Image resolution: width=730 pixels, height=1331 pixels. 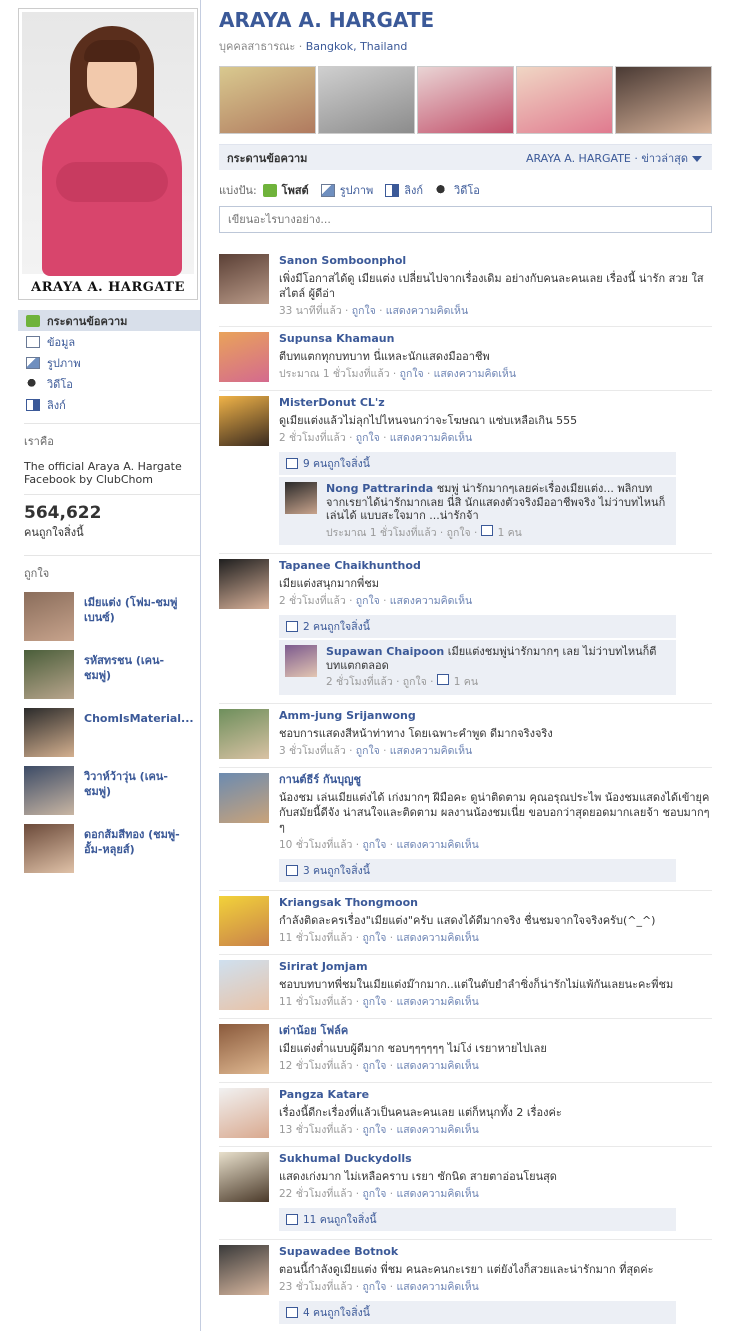 What do you see at coordinates (312, 751) in the screenshot?
I see `post-timestamp: 3 ชั่วโมงที่แล้ว` at bounding box center [312, 751].